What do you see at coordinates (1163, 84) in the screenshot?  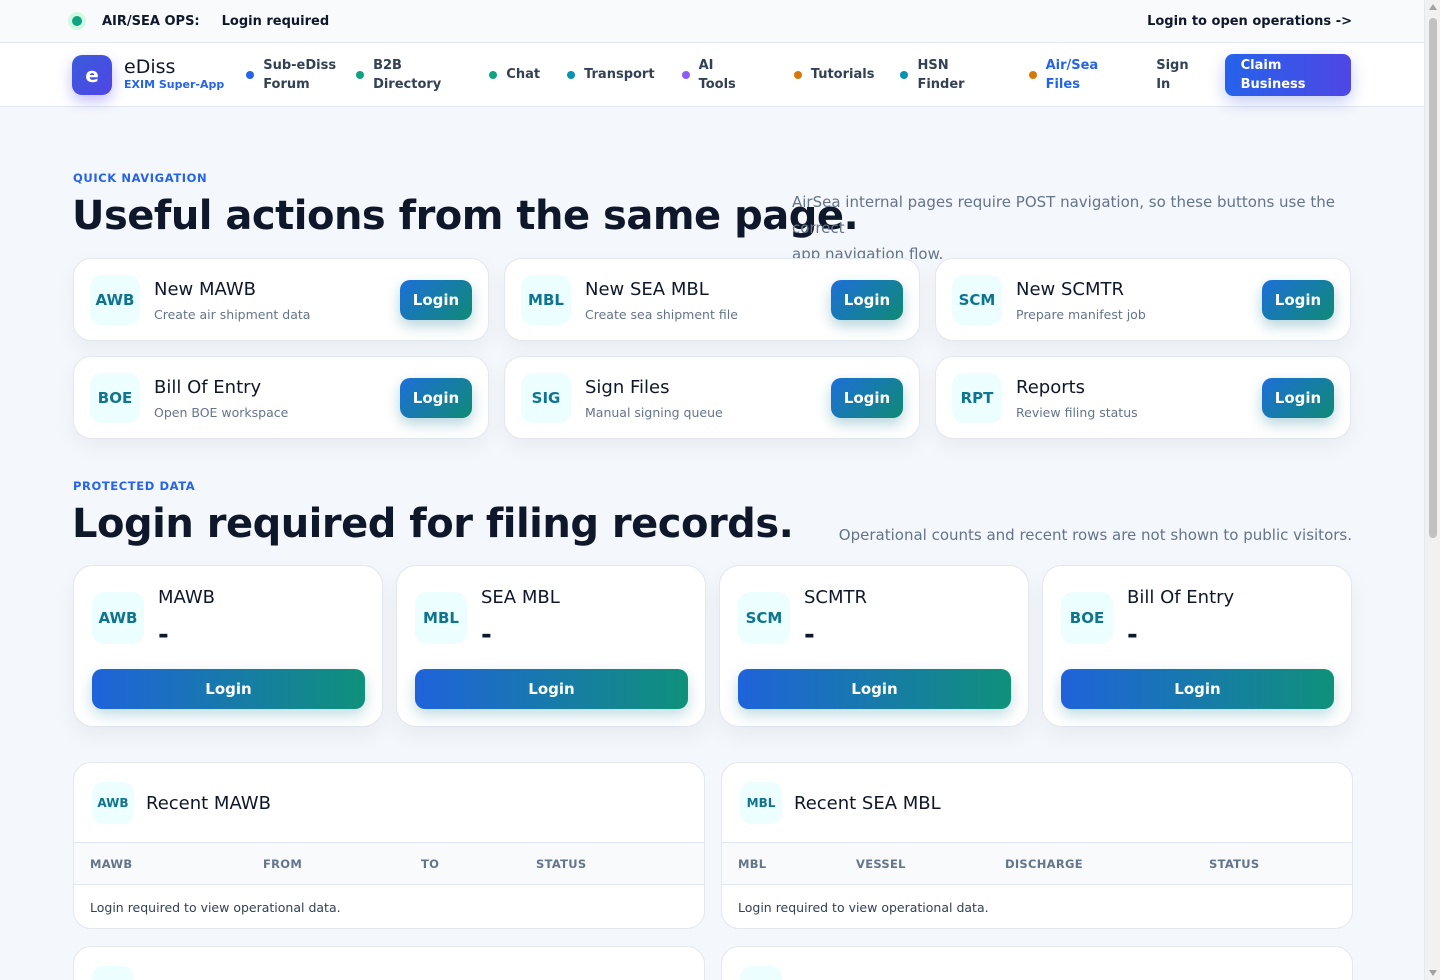 I see `sign-in-label: In` at bounding box center [1163, 84].